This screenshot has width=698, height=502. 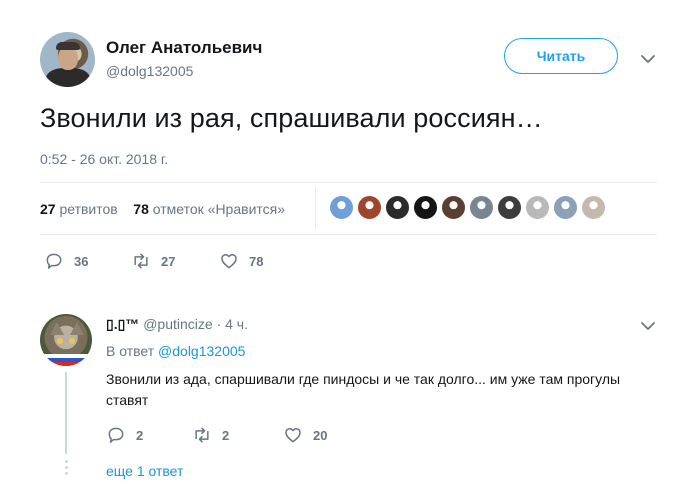 What do you see at coordinates (467, 207) in the screenshot?
I see `likers-avatars` at bounding box center [467, 207].